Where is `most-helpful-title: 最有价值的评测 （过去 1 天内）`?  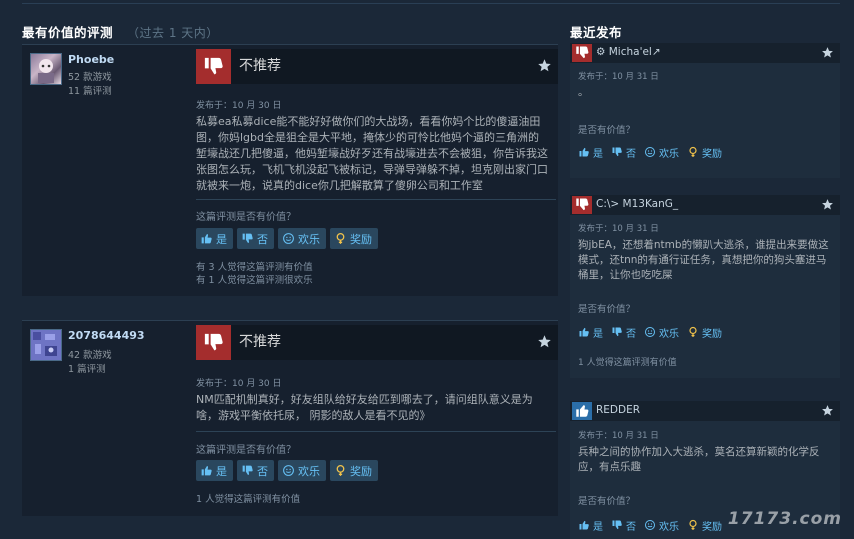
most-helpful-title: 最有价值的评测 （过去 1 天内） is located at coordinates (120, 31).